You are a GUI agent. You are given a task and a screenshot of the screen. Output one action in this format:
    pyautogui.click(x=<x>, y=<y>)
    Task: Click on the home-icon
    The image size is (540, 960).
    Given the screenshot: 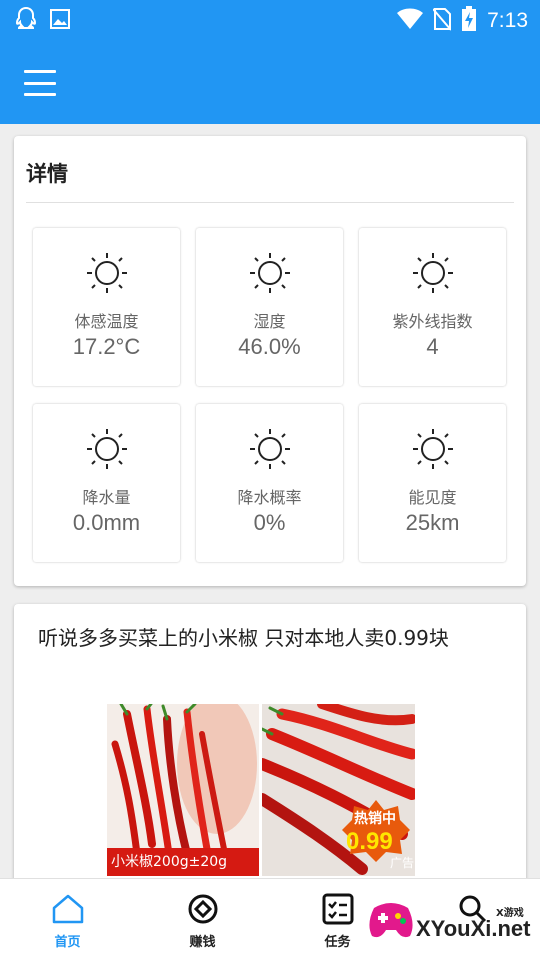 What is the action you would take?
    pyautogui.click(x=67, y=909)
    